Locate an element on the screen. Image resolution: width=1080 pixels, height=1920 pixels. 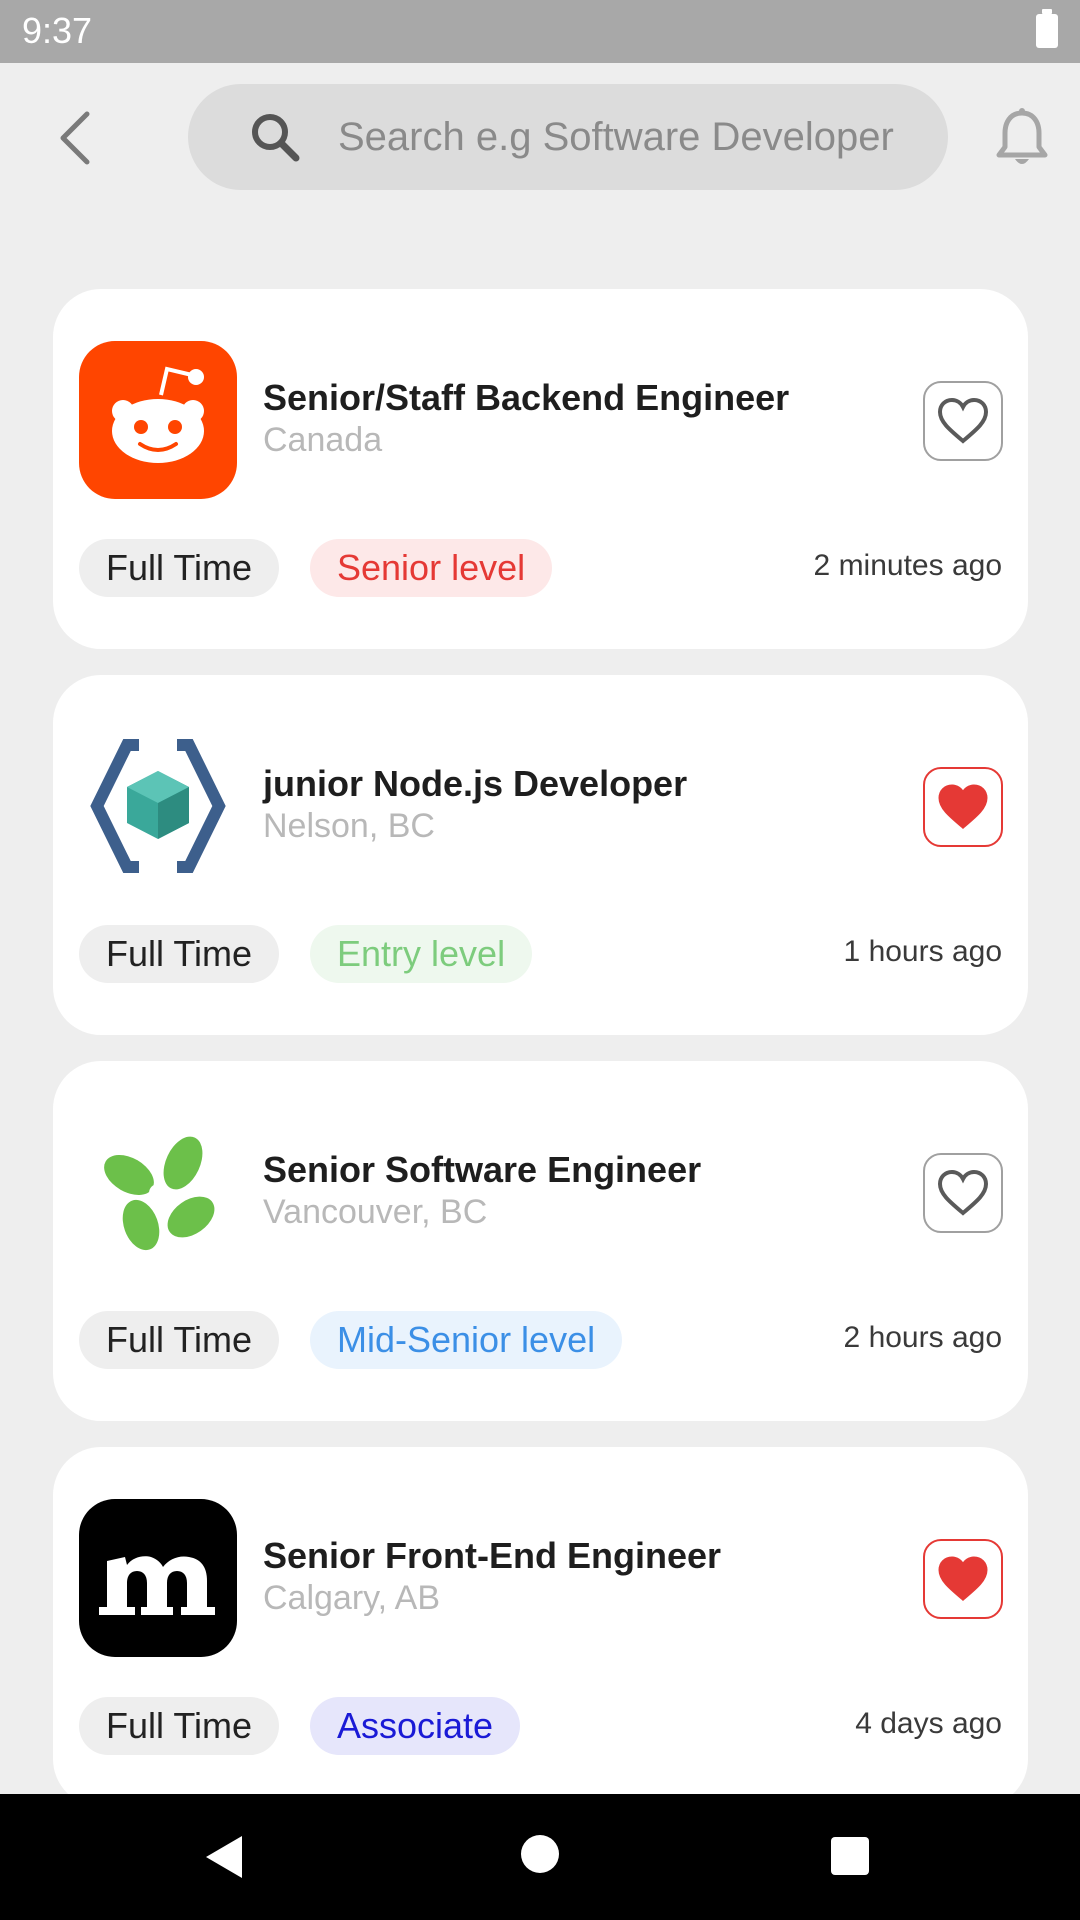
nav-back-icon is located at coordinates (224, 1857).